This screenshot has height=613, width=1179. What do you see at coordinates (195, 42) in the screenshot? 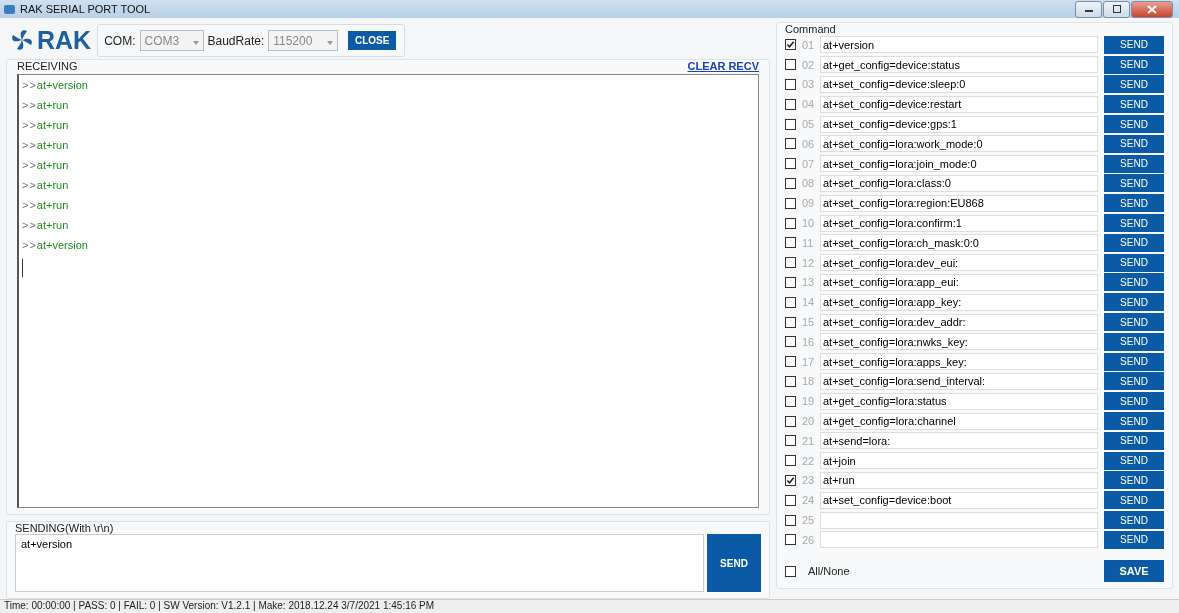
I see `caret-icon` at bounding box center [195, 42].